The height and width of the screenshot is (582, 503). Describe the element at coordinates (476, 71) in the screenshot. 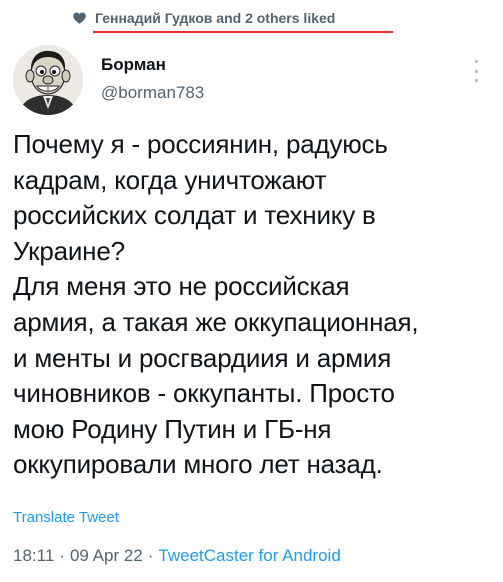

I see `more-options-icon` at that location.